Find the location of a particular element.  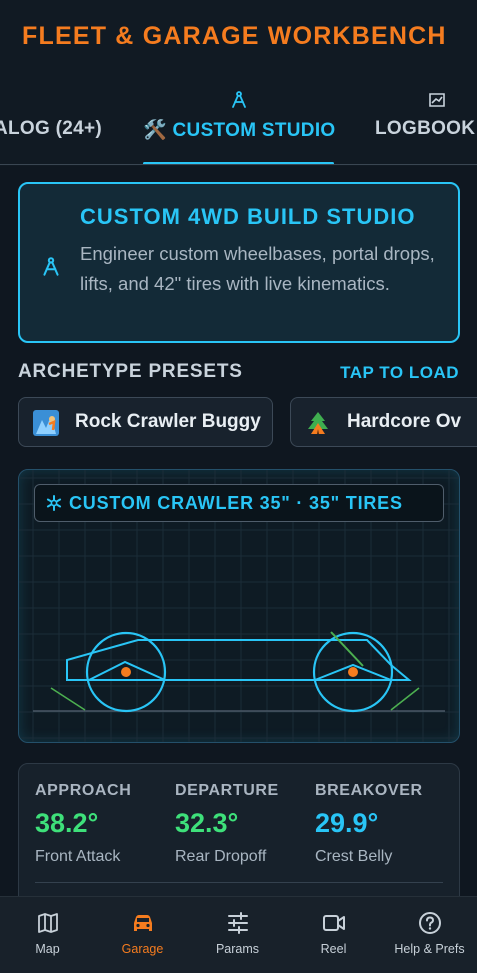

stat-value: 32.3° is located at coordinates (207, 823).